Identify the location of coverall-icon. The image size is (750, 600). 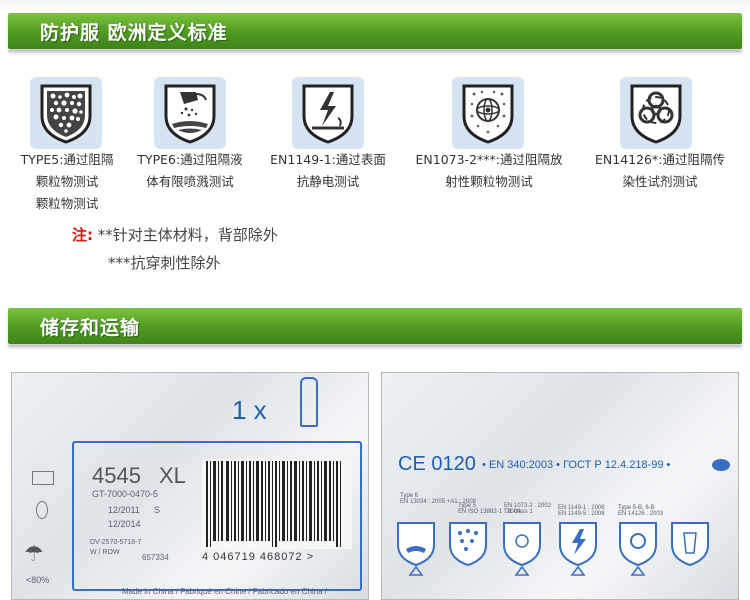
(309, 402).